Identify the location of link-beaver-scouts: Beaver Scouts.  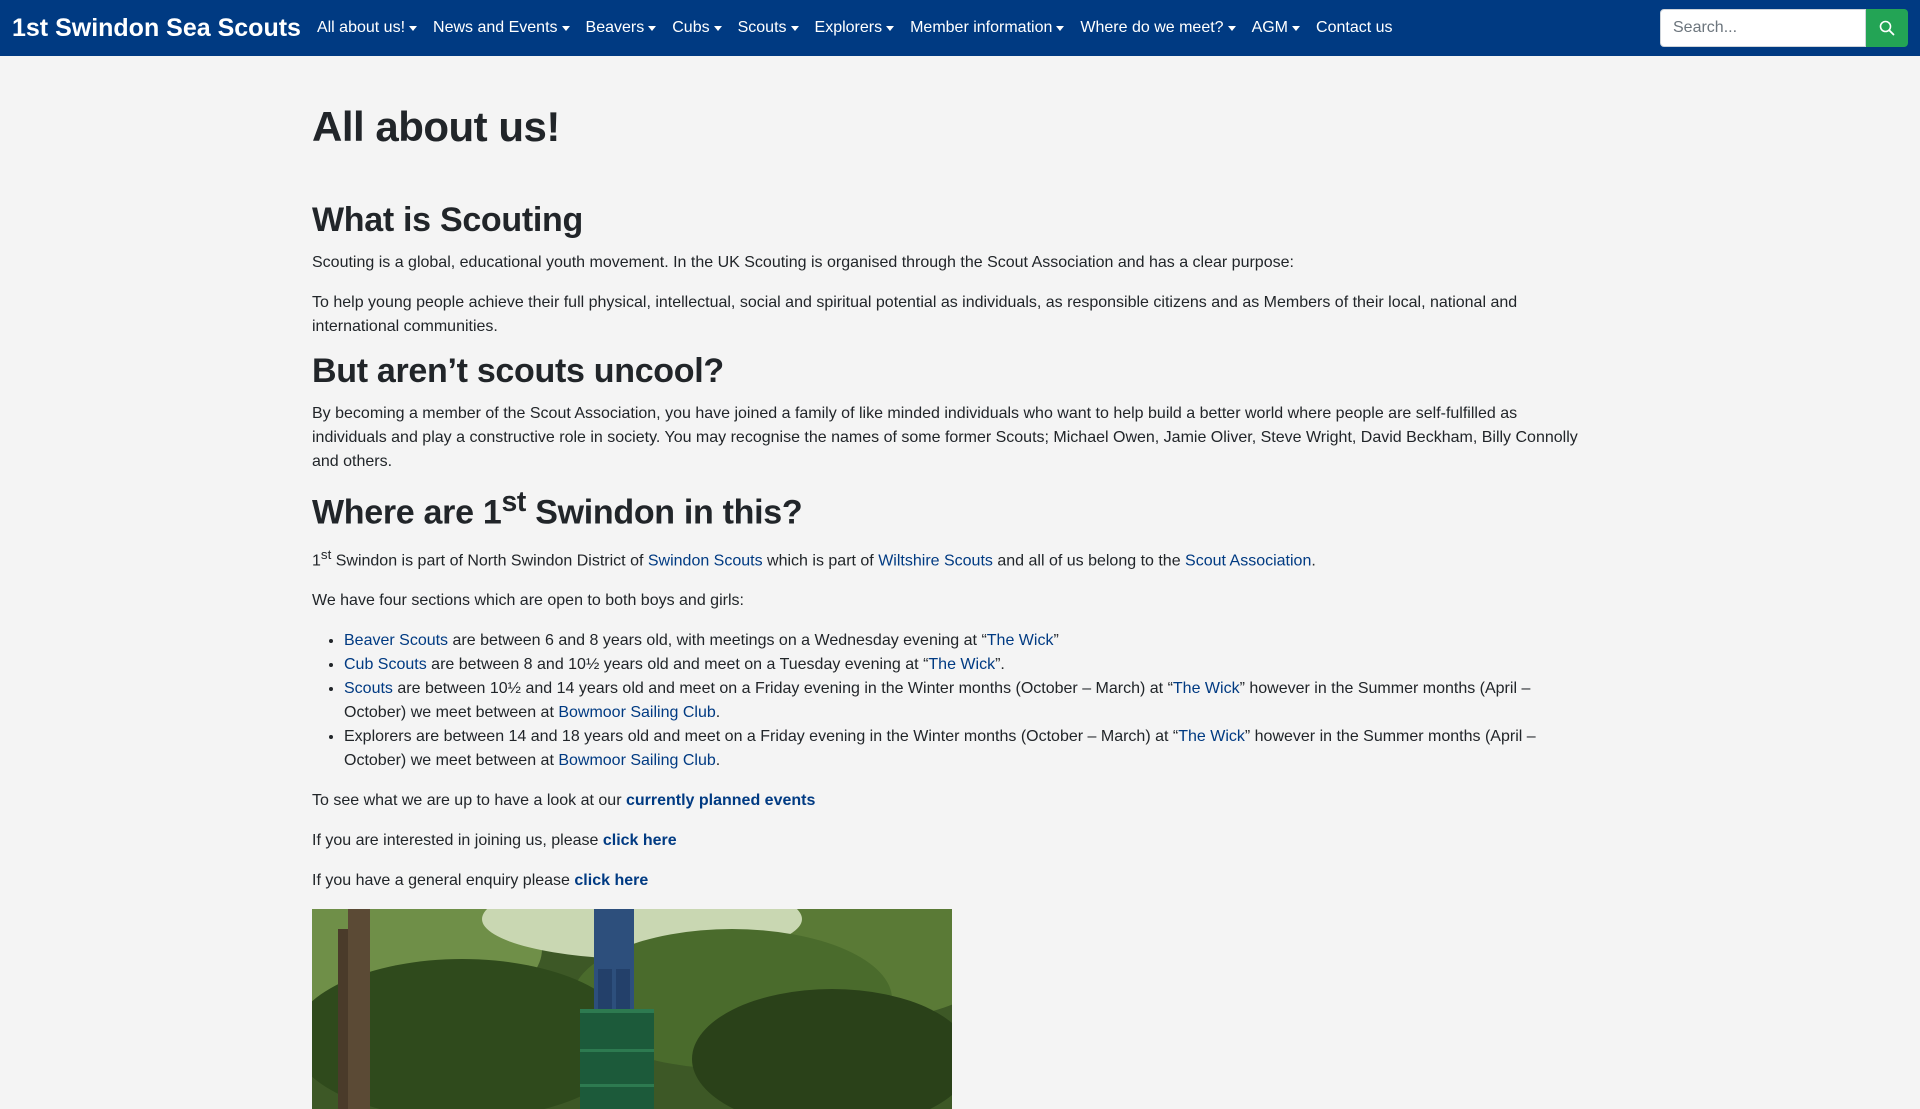
(396, 640).